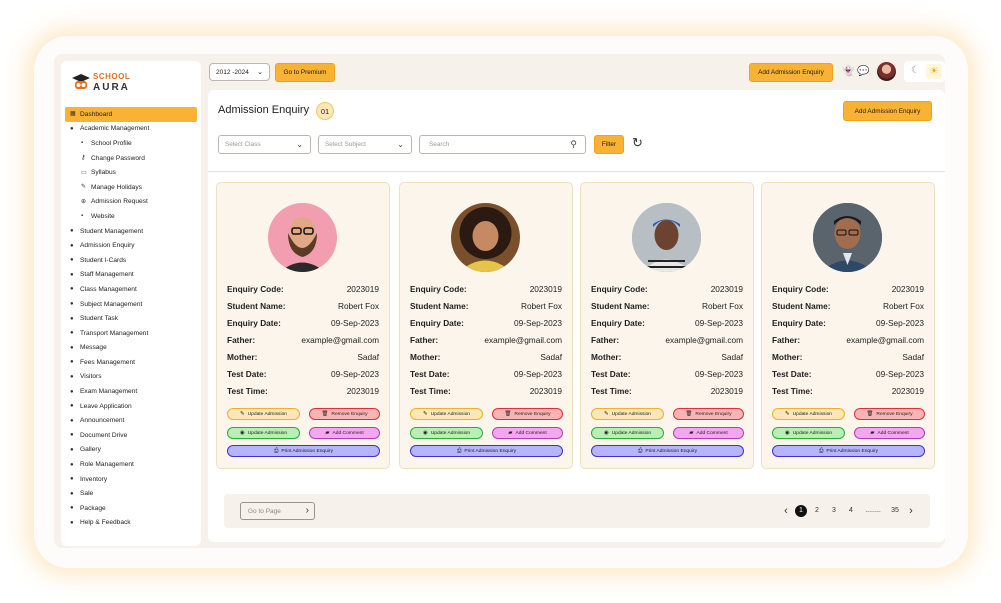  Describe the element at coordinates (131, 158) in the screenshot. I see `sidebar-item-change-password: ⚷ Change Password` at that location.